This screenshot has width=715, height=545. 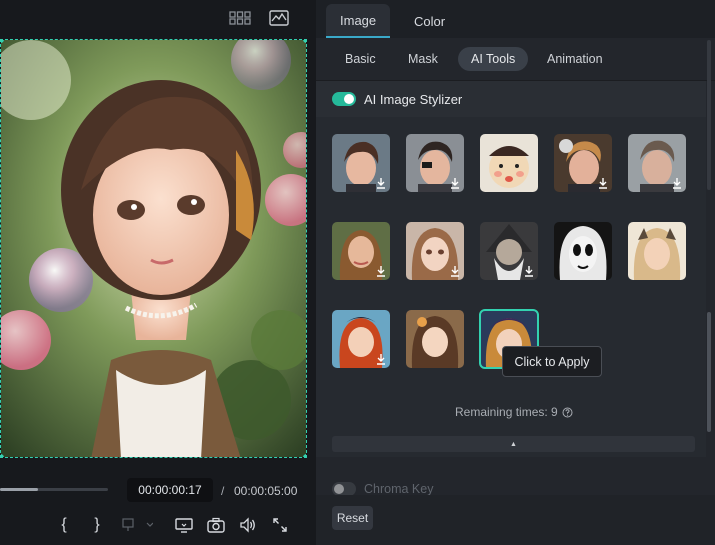 I want to click on subtab-ai-tools: AI Tools, so click(x=493, y=59).